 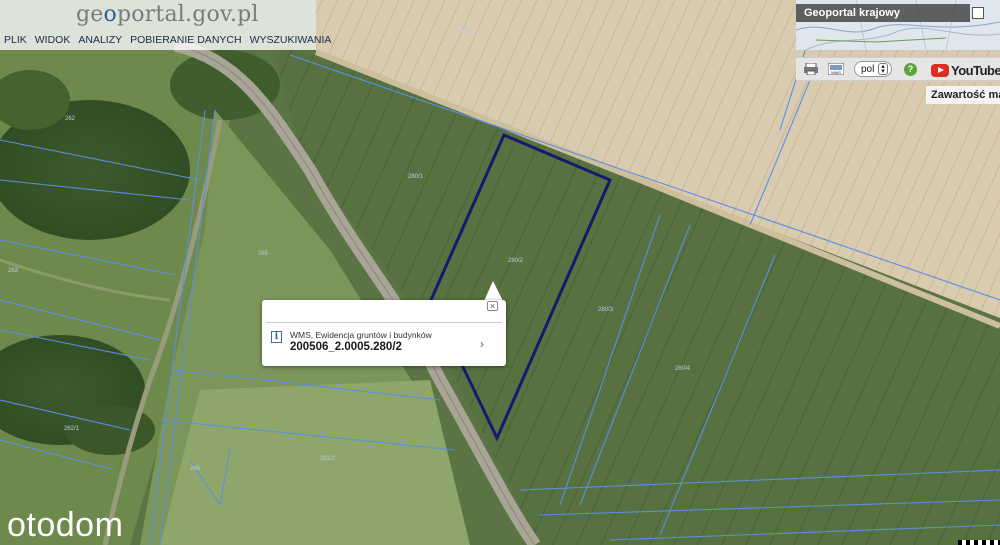 I want to click on menu-item-pobieranie-danych: POBIERANIE DANYCH, so click(x=185, y=40).